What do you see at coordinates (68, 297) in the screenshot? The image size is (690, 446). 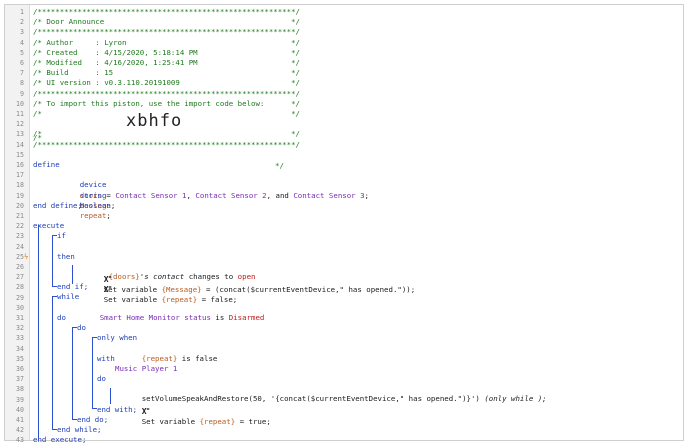 I see `while-keyword: while` at bounding box center [68, 297].